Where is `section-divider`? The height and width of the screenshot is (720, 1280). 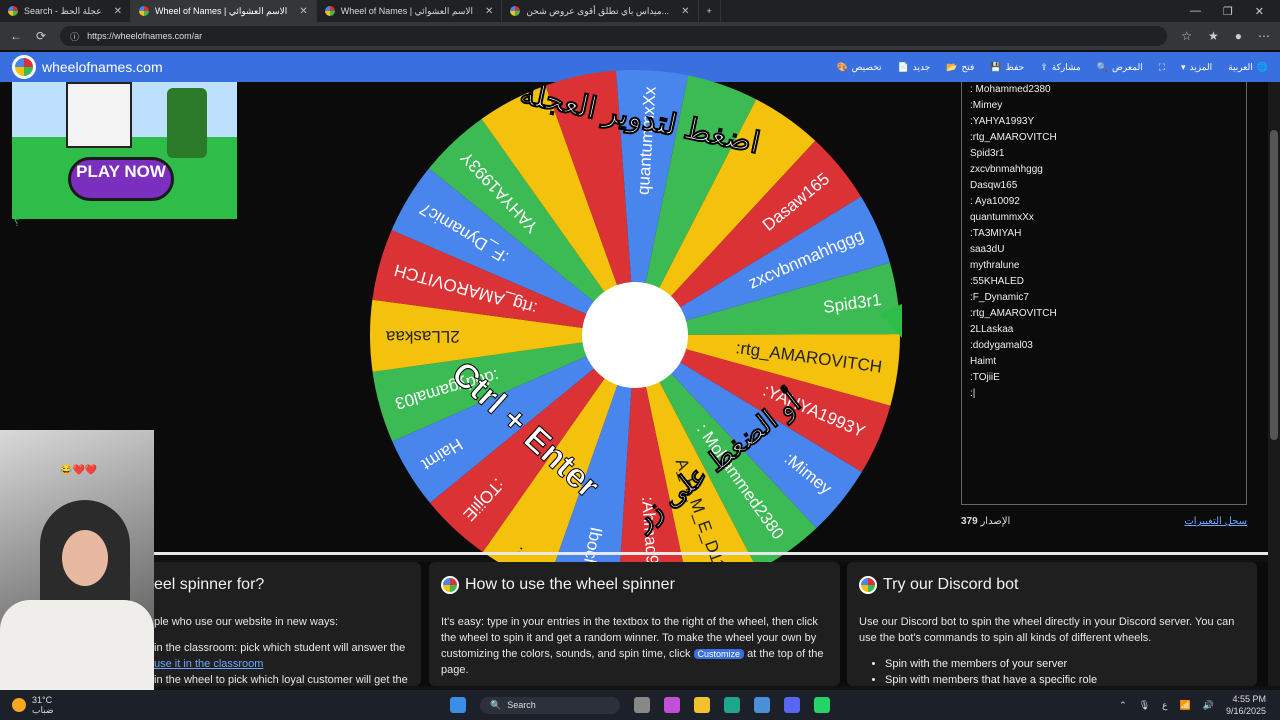
section-divider is located at coordinates (711, 553).